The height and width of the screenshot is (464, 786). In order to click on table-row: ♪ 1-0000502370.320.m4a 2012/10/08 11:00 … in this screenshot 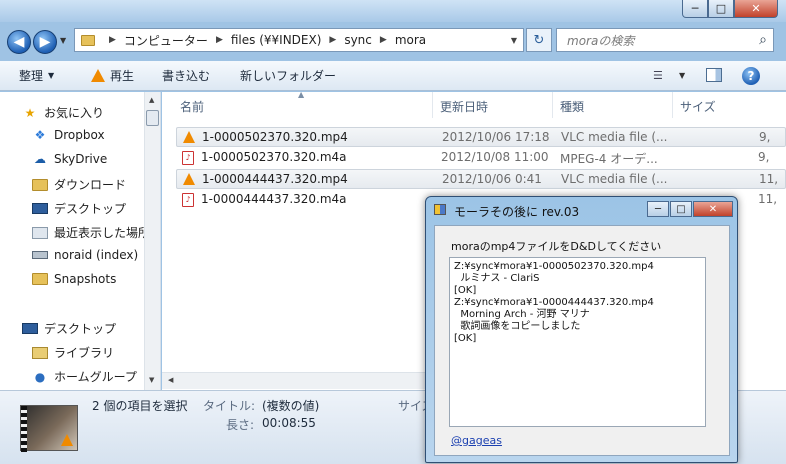, I will do `click(481, 158)`.